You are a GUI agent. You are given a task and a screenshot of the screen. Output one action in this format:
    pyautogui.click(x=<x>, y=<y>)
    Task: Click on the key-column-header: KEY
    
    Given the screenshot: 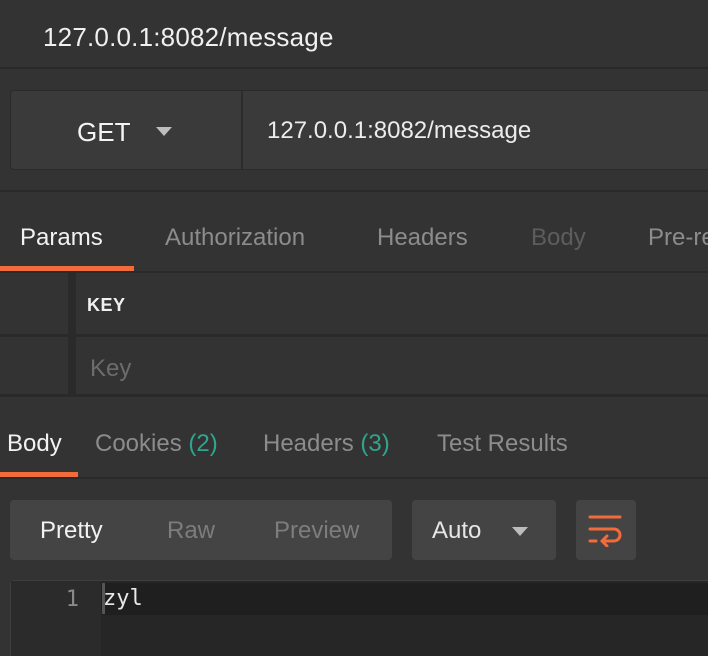 What is the action you would take?
    pyautogui.click(x=106, y=305)
    